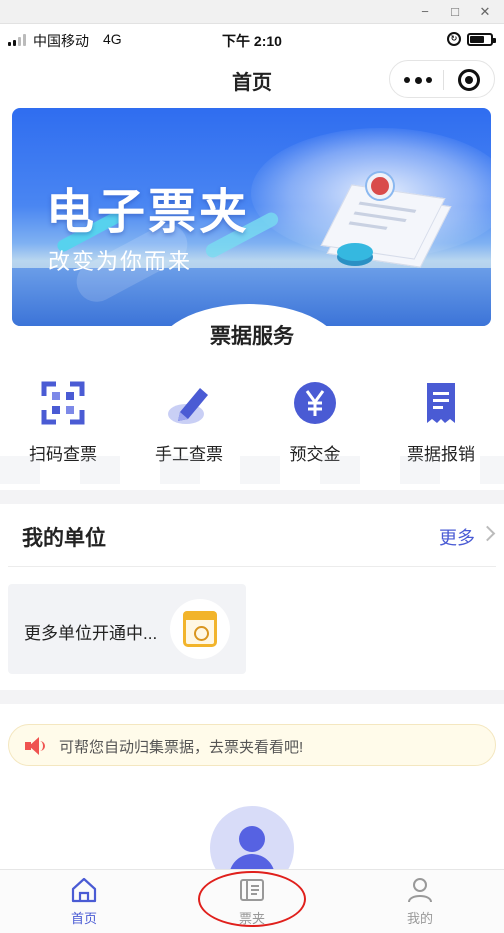 The width and height of the screenshot is (504, 933). I want to click on calendar-badge, so click(200, 629).